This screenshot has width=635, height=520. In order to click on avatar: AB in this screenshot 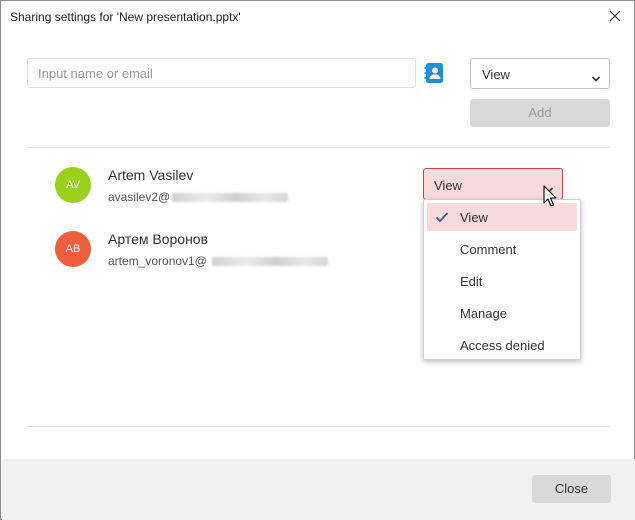, I will do `click(73, 249)`.